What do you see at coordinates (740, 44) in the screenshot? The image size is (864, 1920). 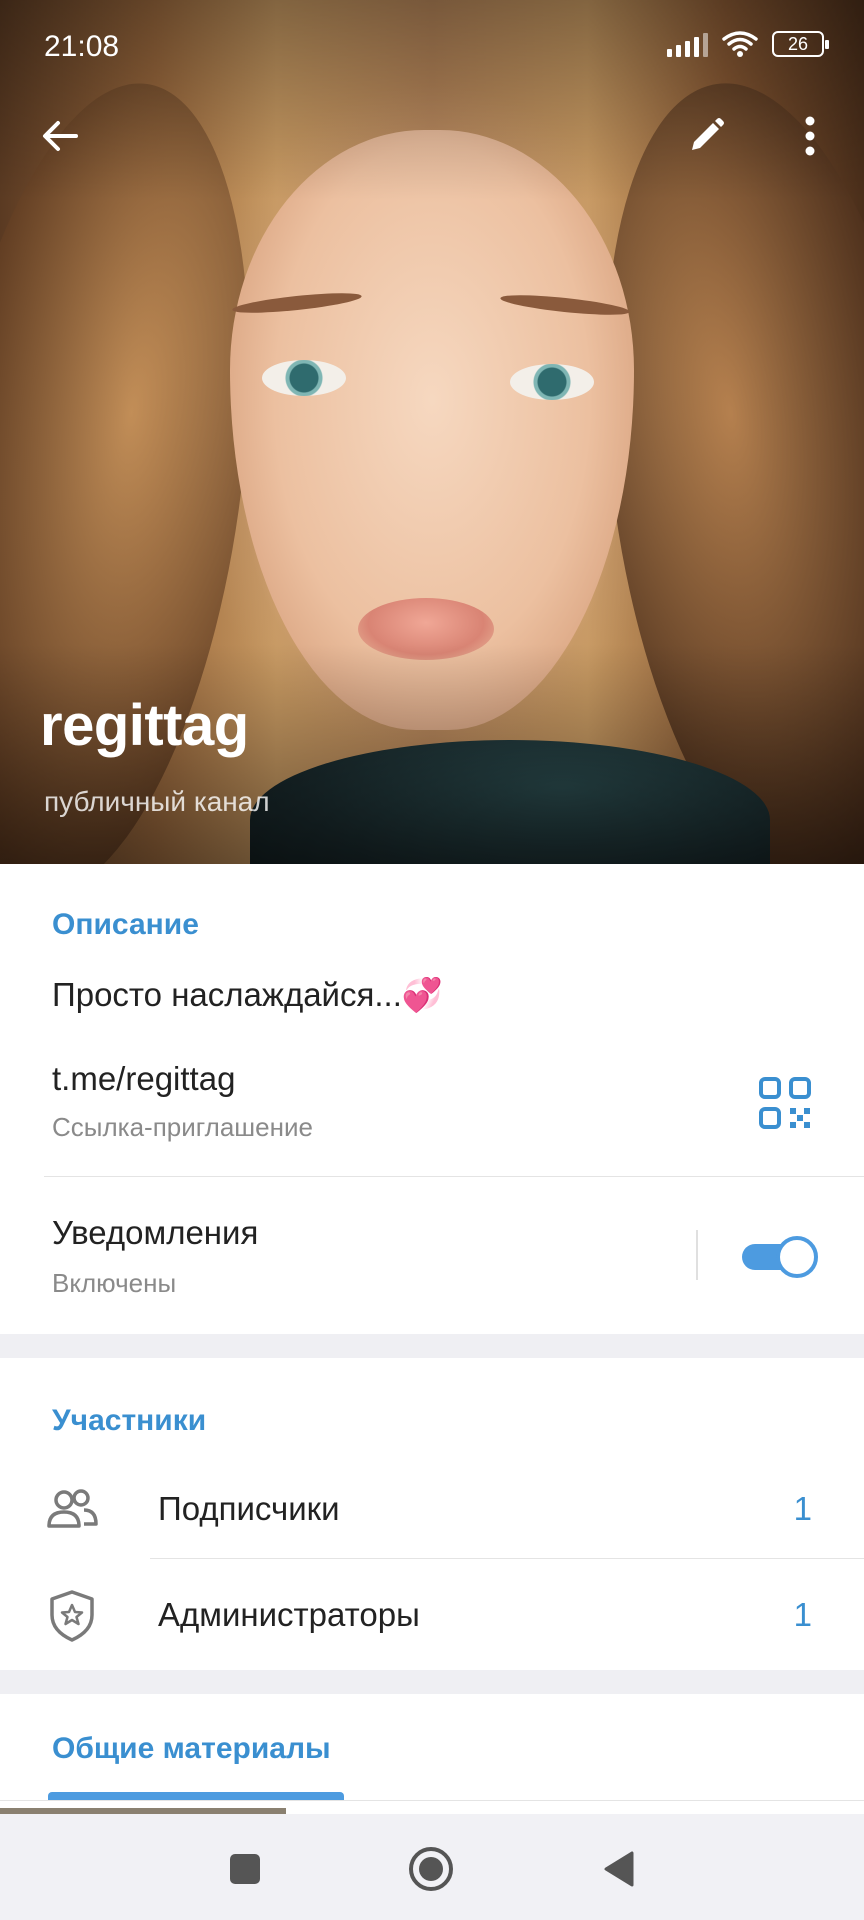 I see `wifi-icon` at bounding box center [740, 44].